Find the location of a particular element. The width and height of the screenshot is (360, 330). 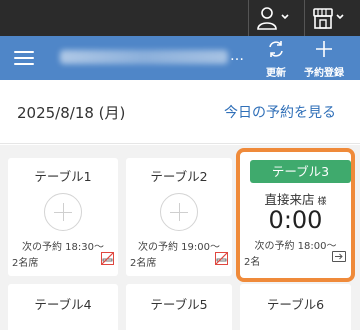

table-card-1: テーブル1 次の予約 18:30〜 2名席 is located at coordinates (63, 217).